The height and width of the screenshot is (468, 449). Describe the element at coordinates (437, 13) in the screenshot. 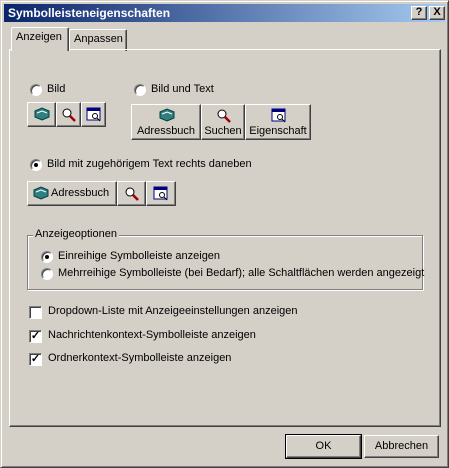

I see `close-button: X` at that location.